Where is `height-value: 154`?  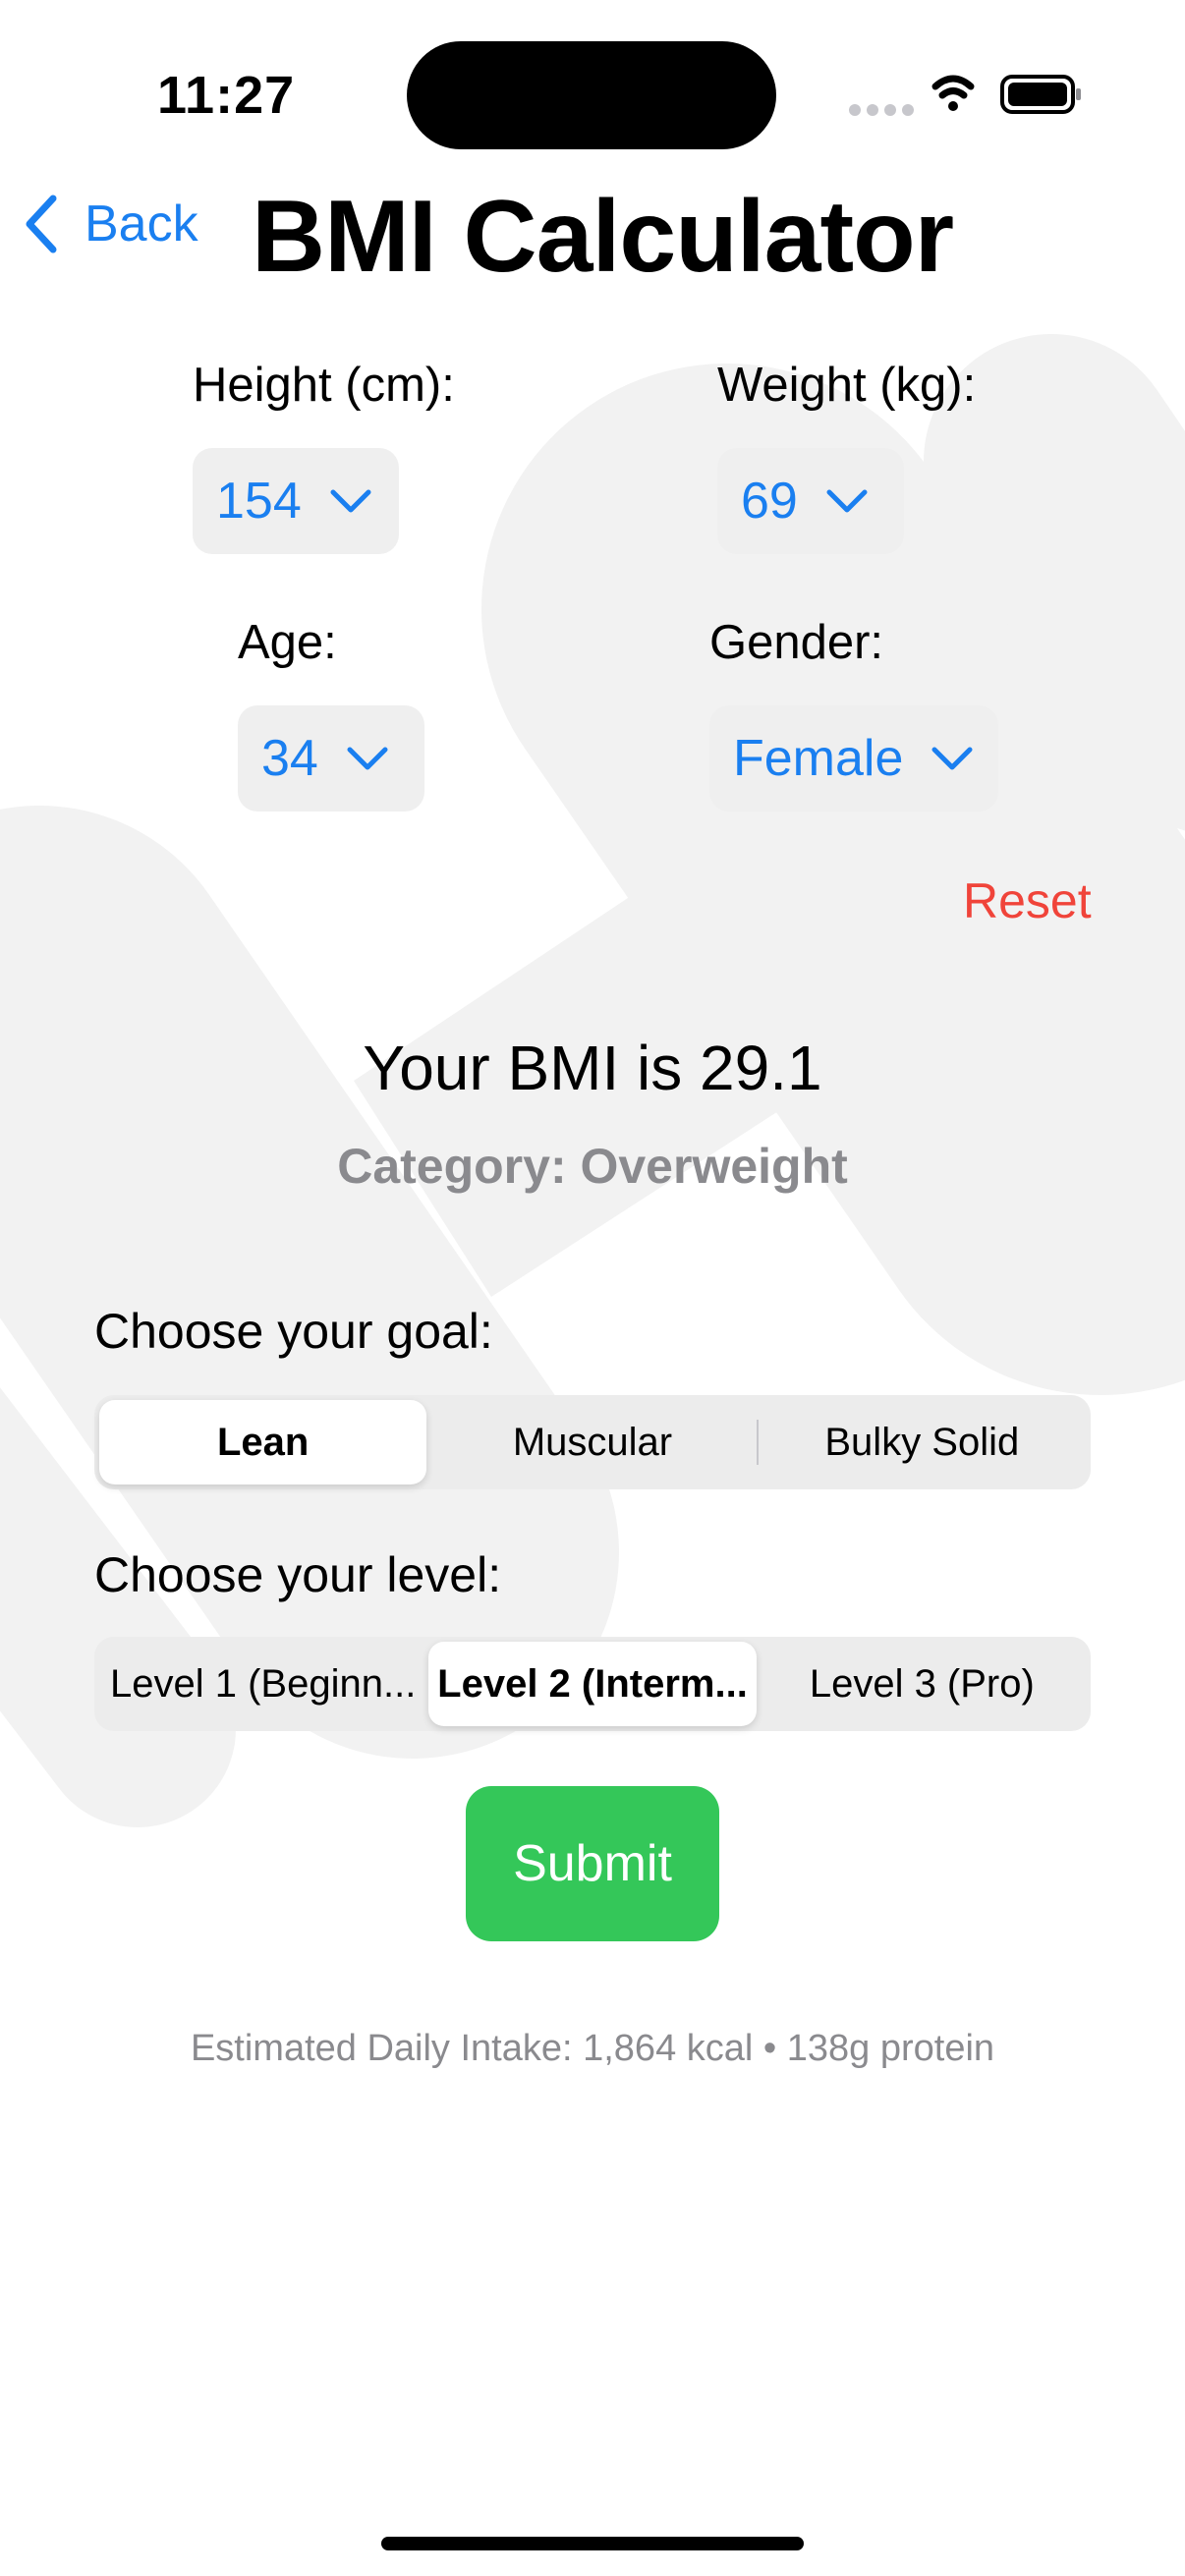 height-value: 154 is located at coordinates (259, 501).